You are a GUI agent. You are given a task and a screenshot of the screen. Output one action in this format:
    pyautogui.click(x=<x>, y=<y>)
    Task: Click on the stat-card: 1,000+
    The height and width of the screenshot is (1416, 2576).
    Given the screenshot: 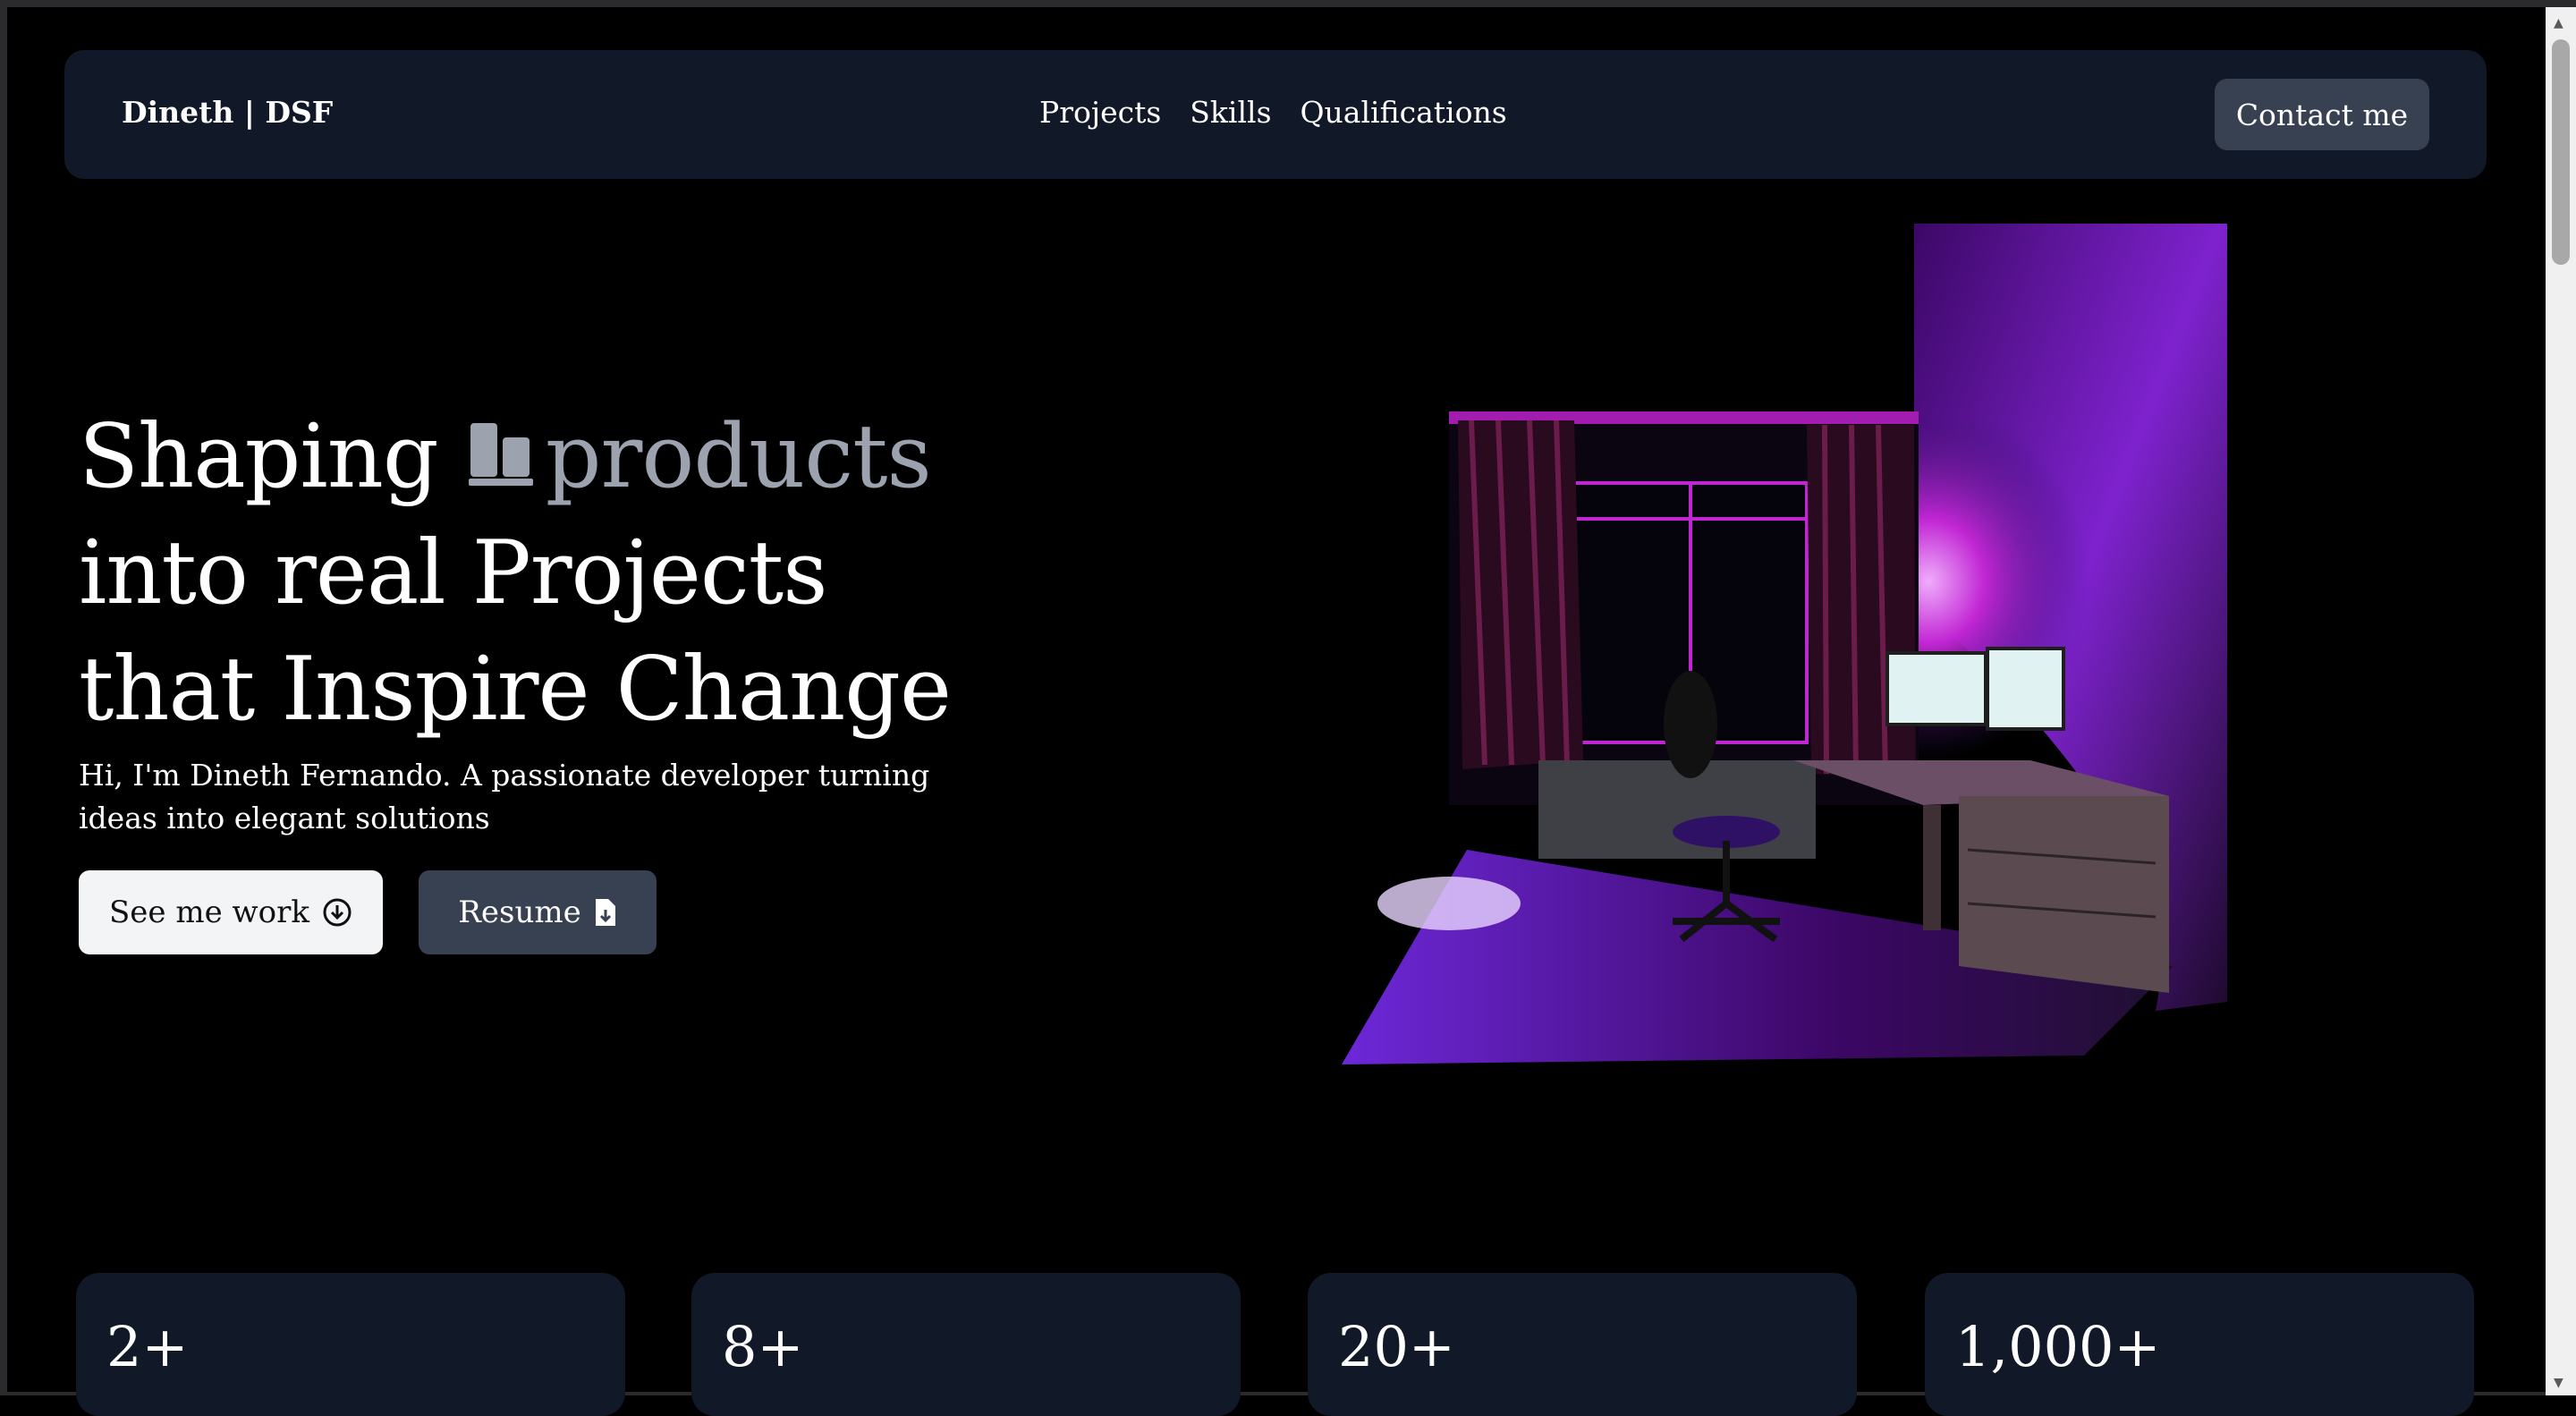 What is the action you would take?
    pyautogui.click(x=2199, y=1344)
    